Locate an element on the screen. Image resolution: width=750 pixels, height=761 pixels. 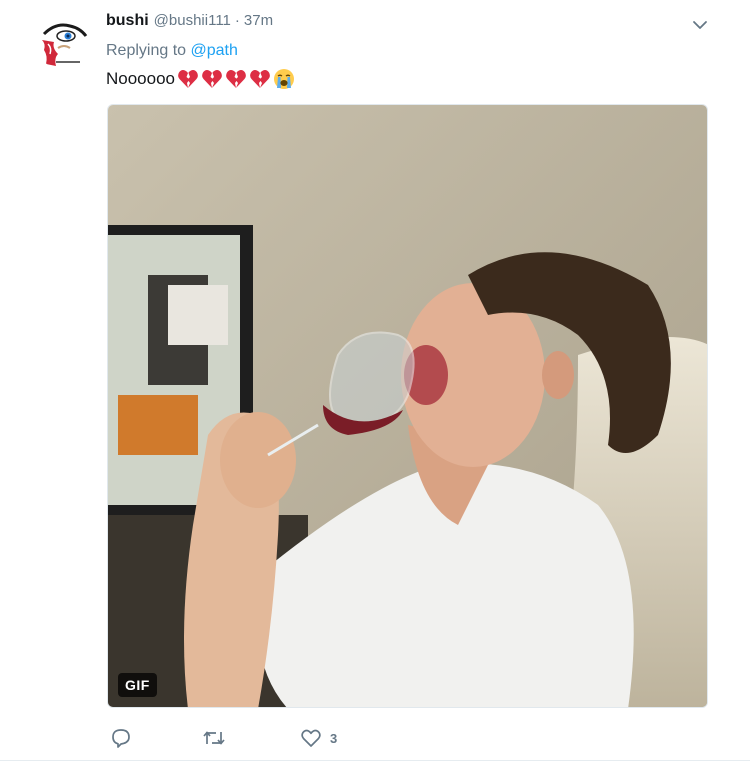
avatar is located at coordinates (64, 42).